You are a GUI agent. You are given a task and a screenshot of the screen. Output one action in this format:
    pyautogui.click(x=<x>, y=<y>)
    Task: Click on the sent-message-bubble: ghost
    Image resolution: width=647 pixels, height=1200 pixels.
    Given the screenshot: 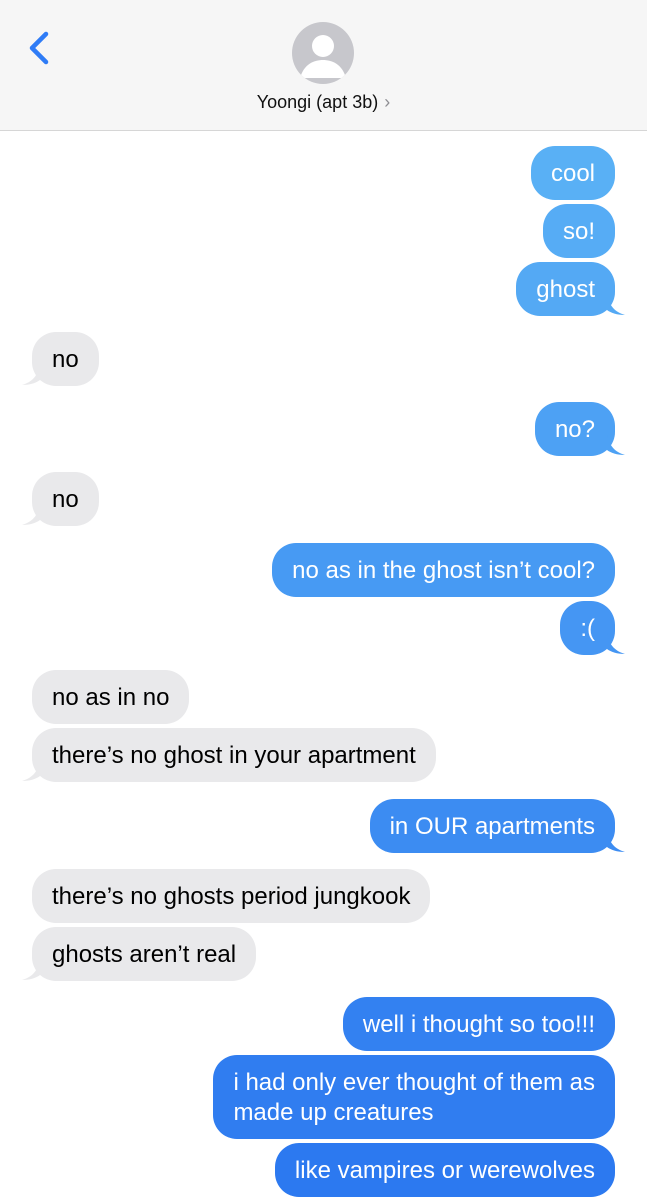 What is the action you would take?
    pyautogui.click(x=565, y=289)
    